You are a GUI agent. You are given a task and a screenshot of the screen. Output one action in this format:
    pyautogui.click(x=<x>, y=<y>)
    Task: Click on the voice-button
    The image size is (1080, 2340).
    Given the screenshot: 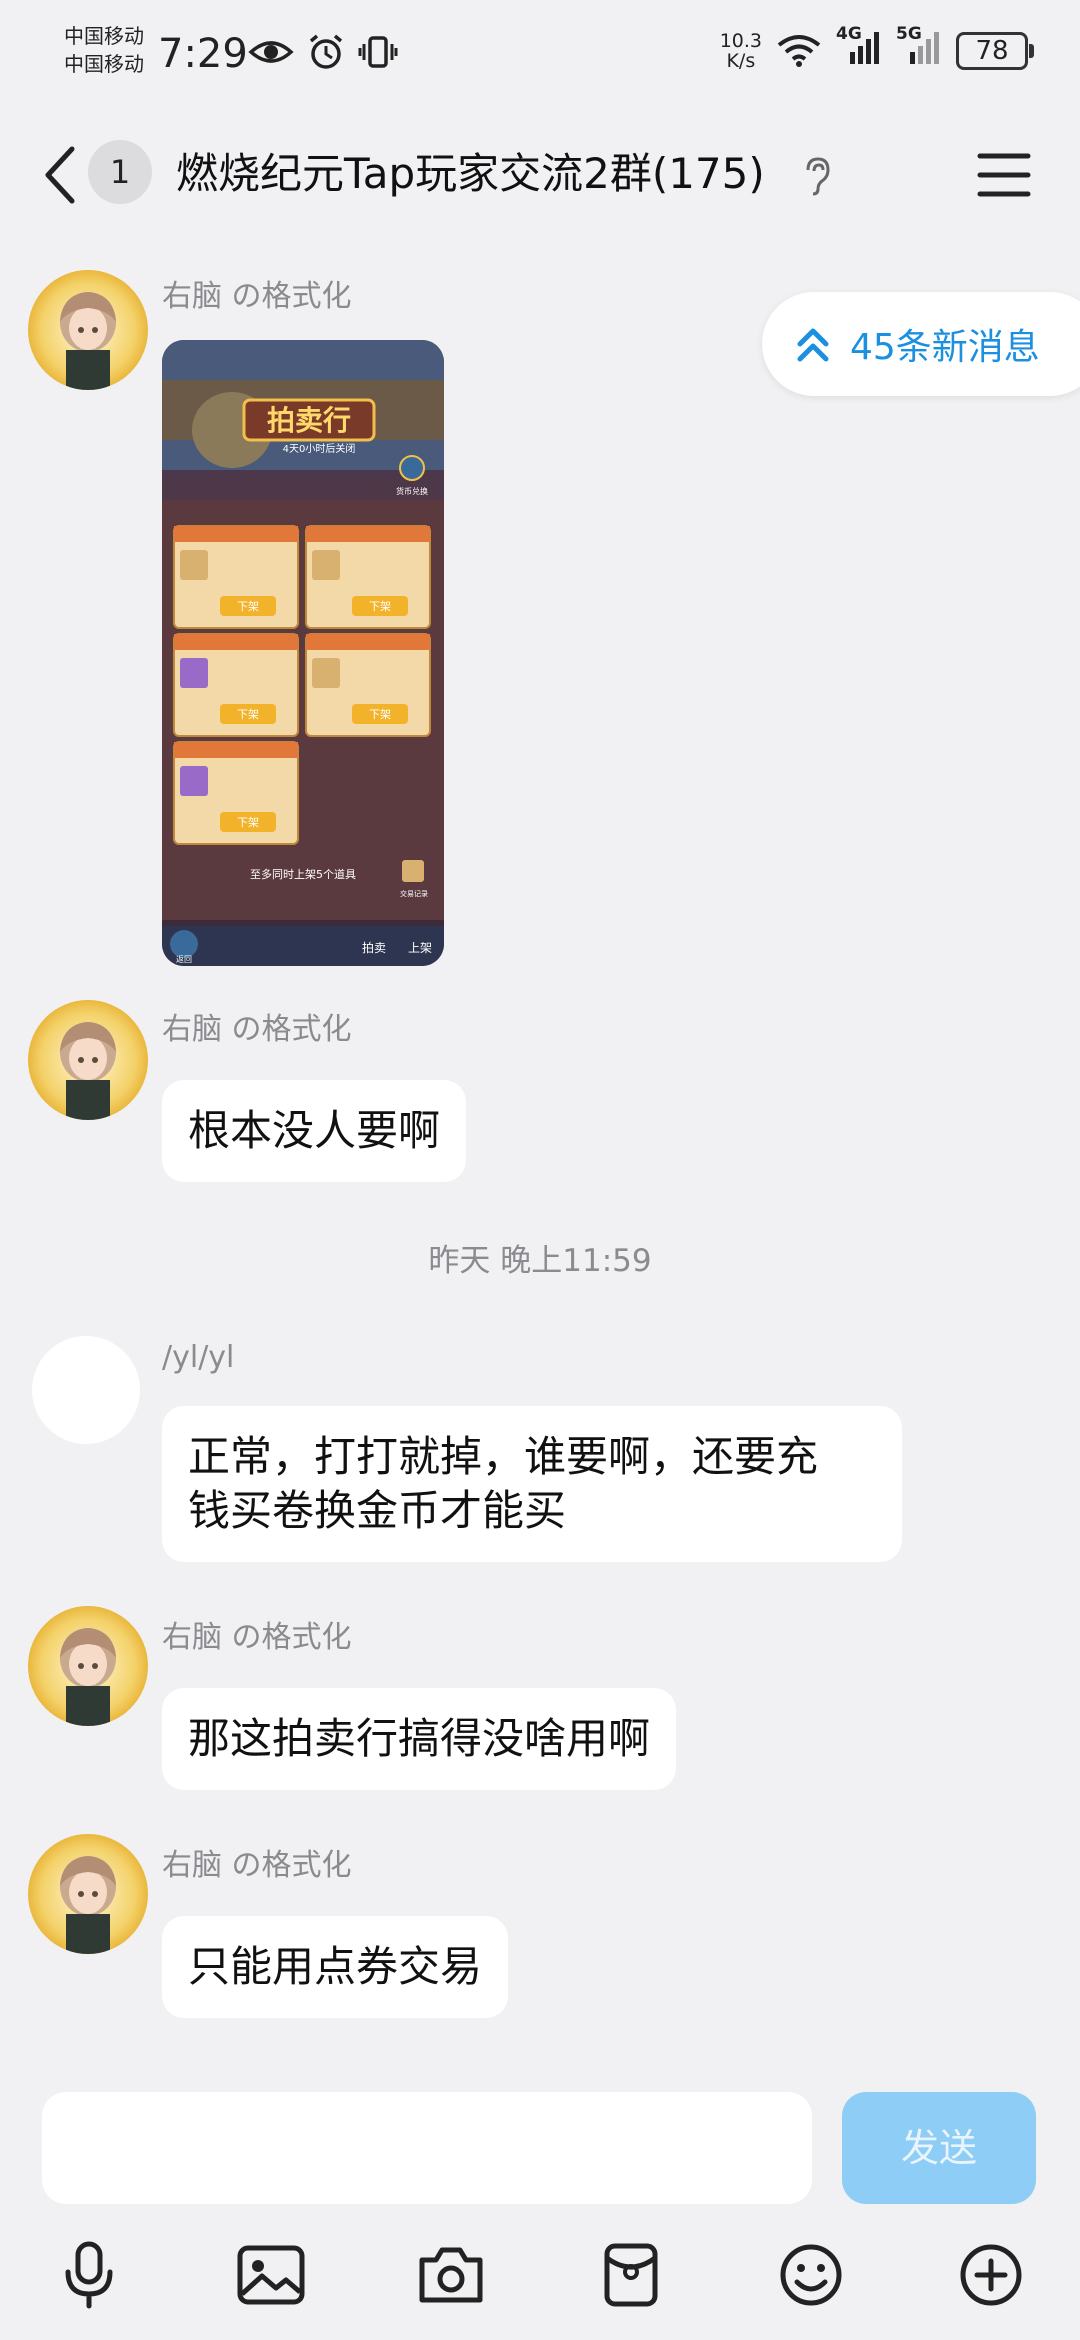 What is the action you would take?
    pyautogui.click(x=89, y=2275)
    